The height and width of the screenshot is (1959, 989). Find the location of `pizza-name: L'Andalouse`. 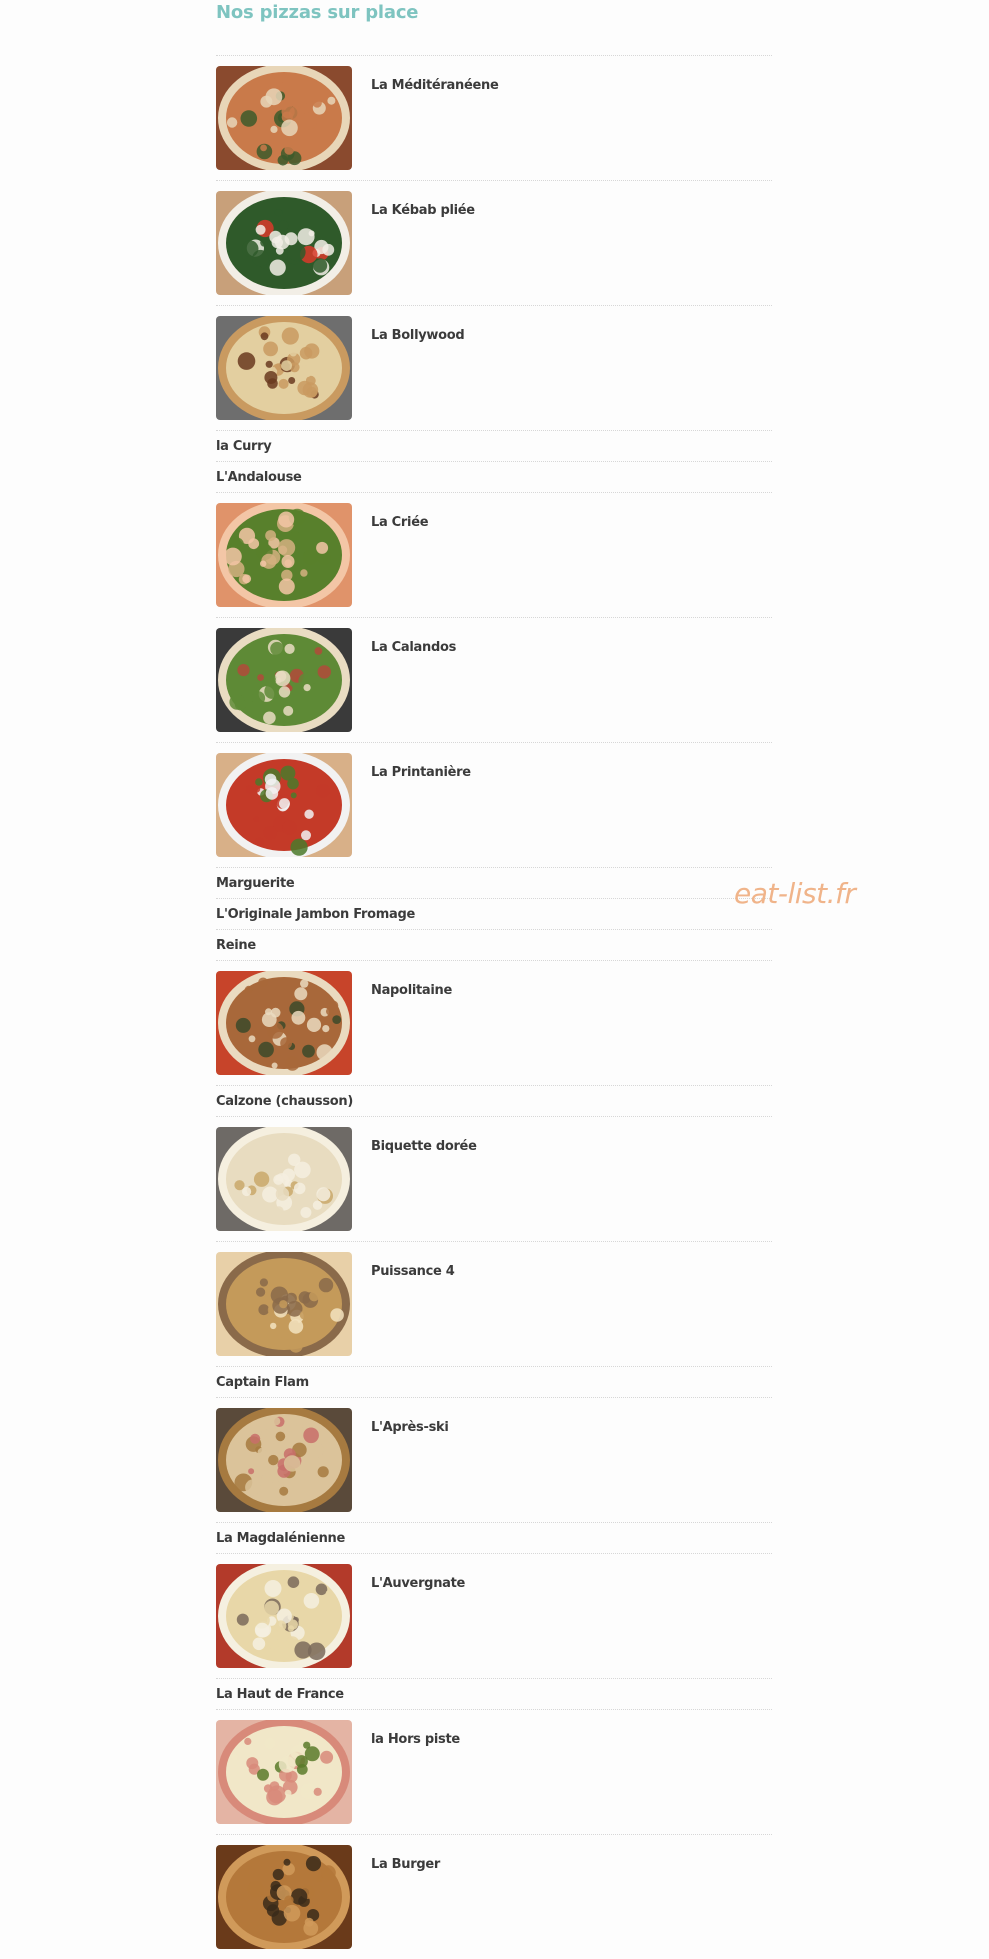

pizza-name: L'Andalouse is located at coordinates (259, 477).